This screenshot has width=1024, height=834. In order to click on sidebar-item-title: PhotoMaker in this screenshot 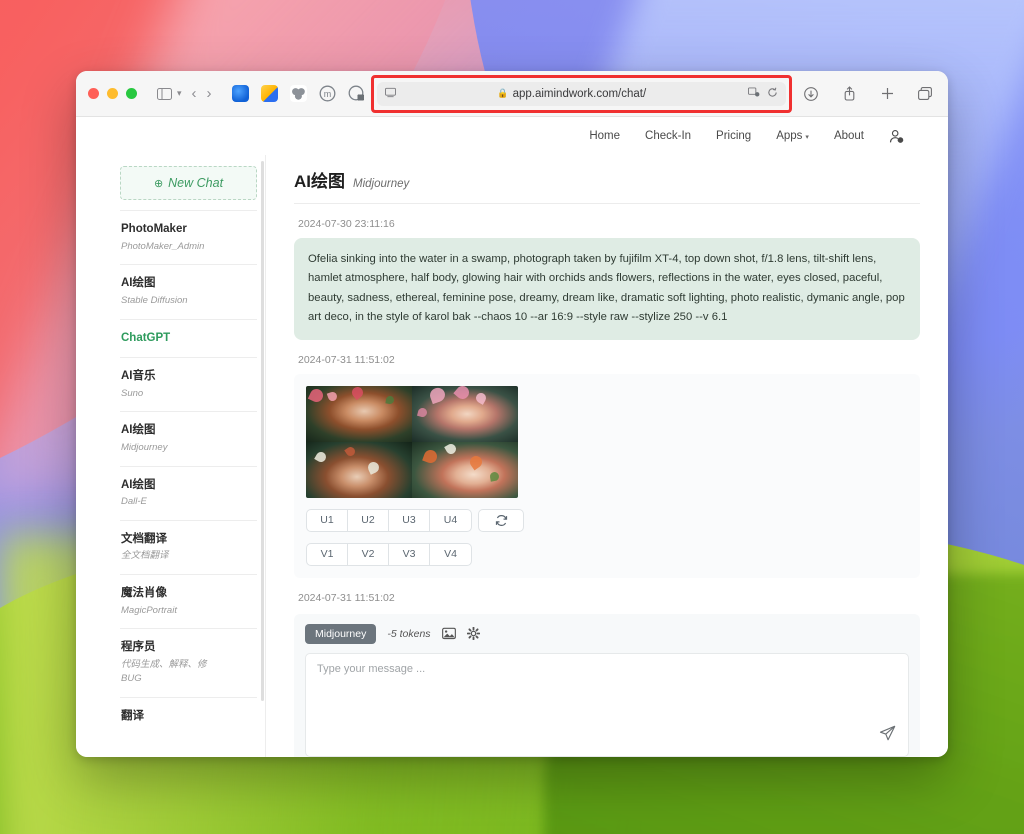, I will do `click(154, 229)`.